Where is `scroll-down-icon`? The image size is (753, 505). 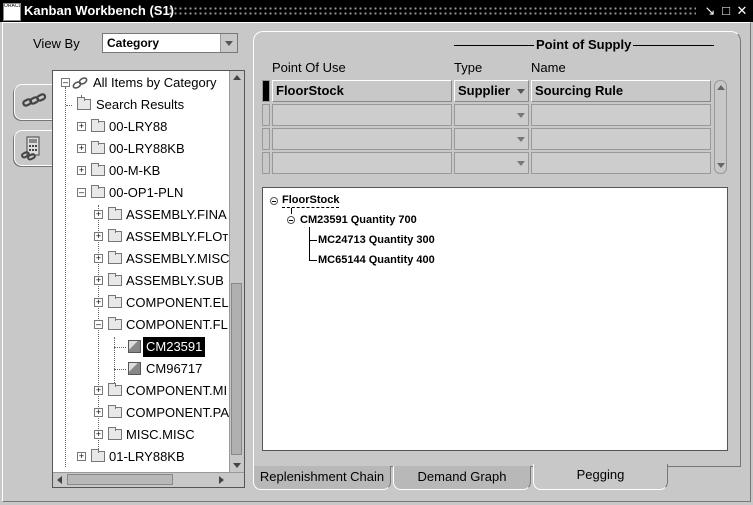
scroll-down-icon is located at coordinates (237, 466).